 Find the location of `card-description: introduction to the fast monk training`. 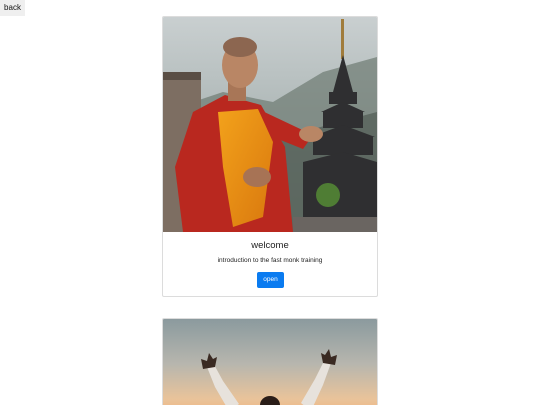

card-description: introduction to the fast monk training is located at coordinates (270, 260).